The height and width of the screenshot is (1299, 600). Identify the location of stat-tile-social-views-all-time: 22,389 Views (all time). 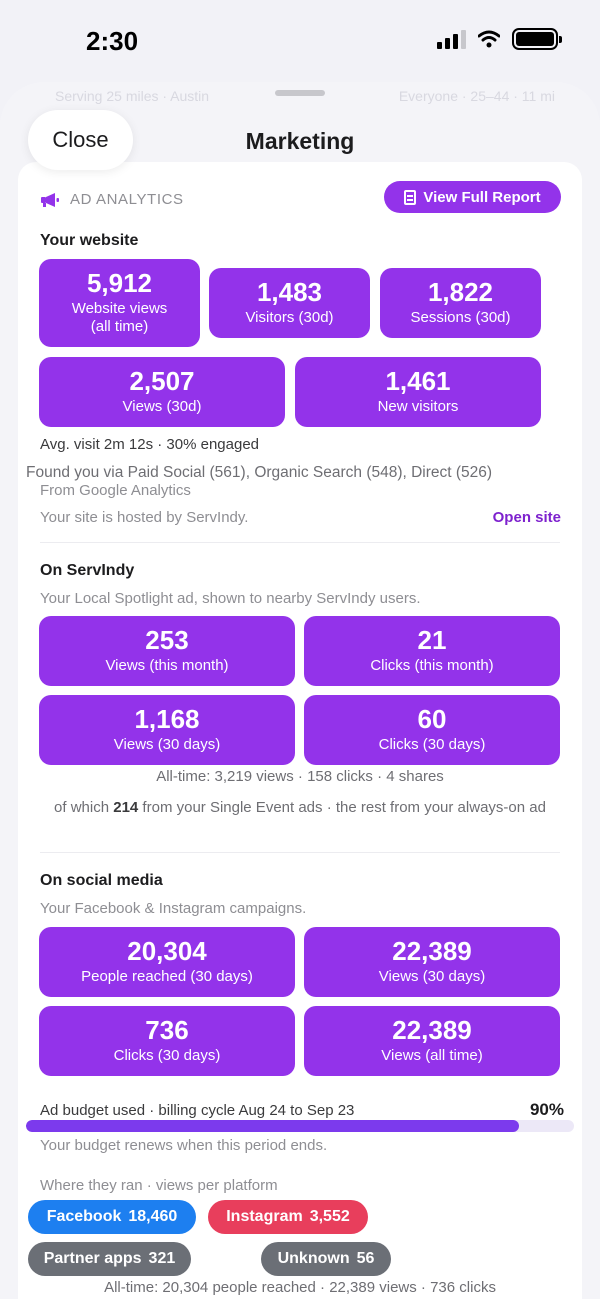
(432, 1041).